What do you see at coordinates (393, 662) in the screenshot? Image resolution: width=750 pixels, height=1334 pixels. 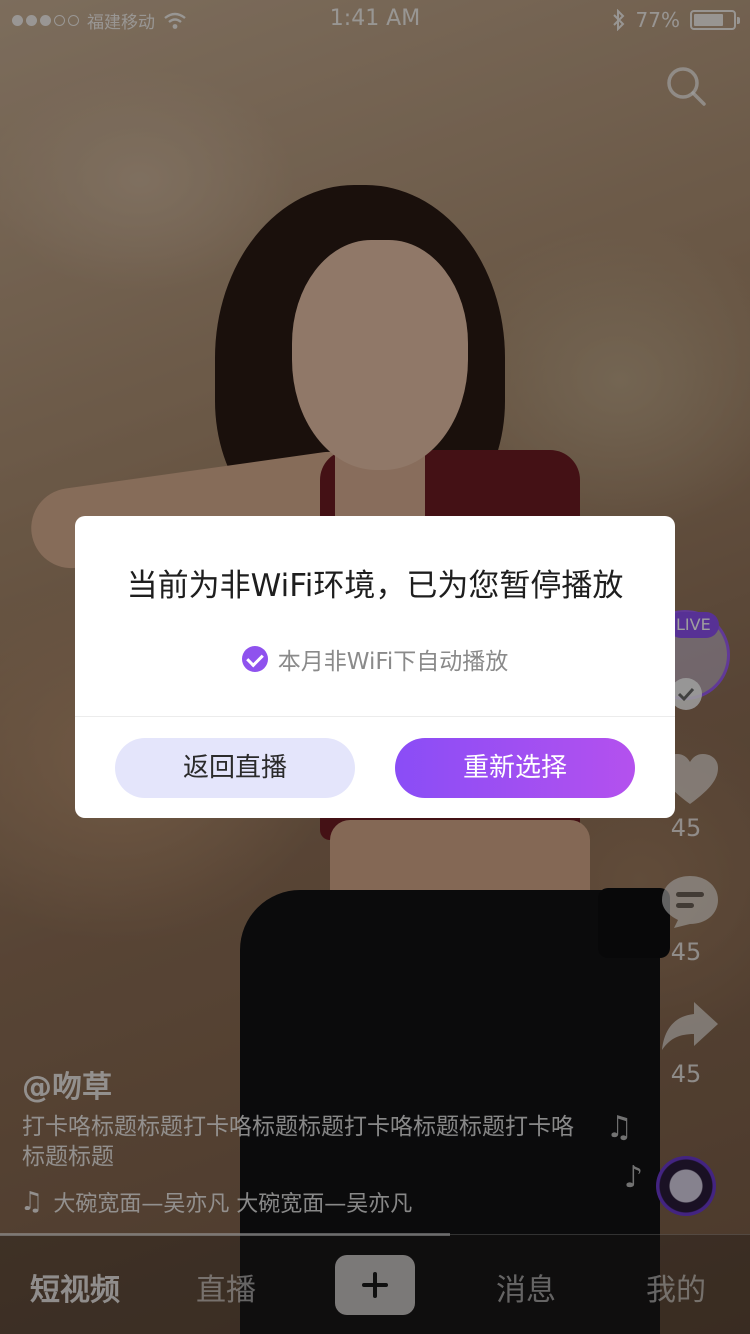 I see `auto-play-option-label: 本月非WiFi下自动播放` at bounding box center [393, 662].